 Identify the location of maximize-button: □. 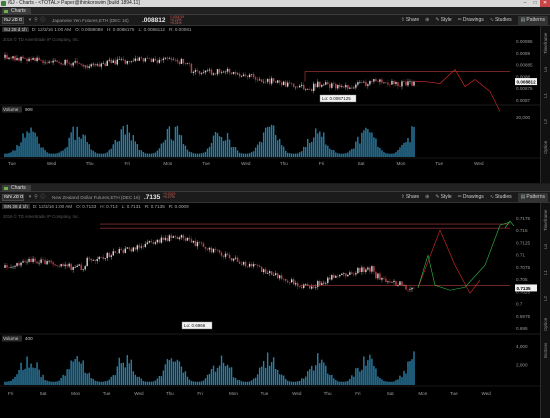
(535, 3).